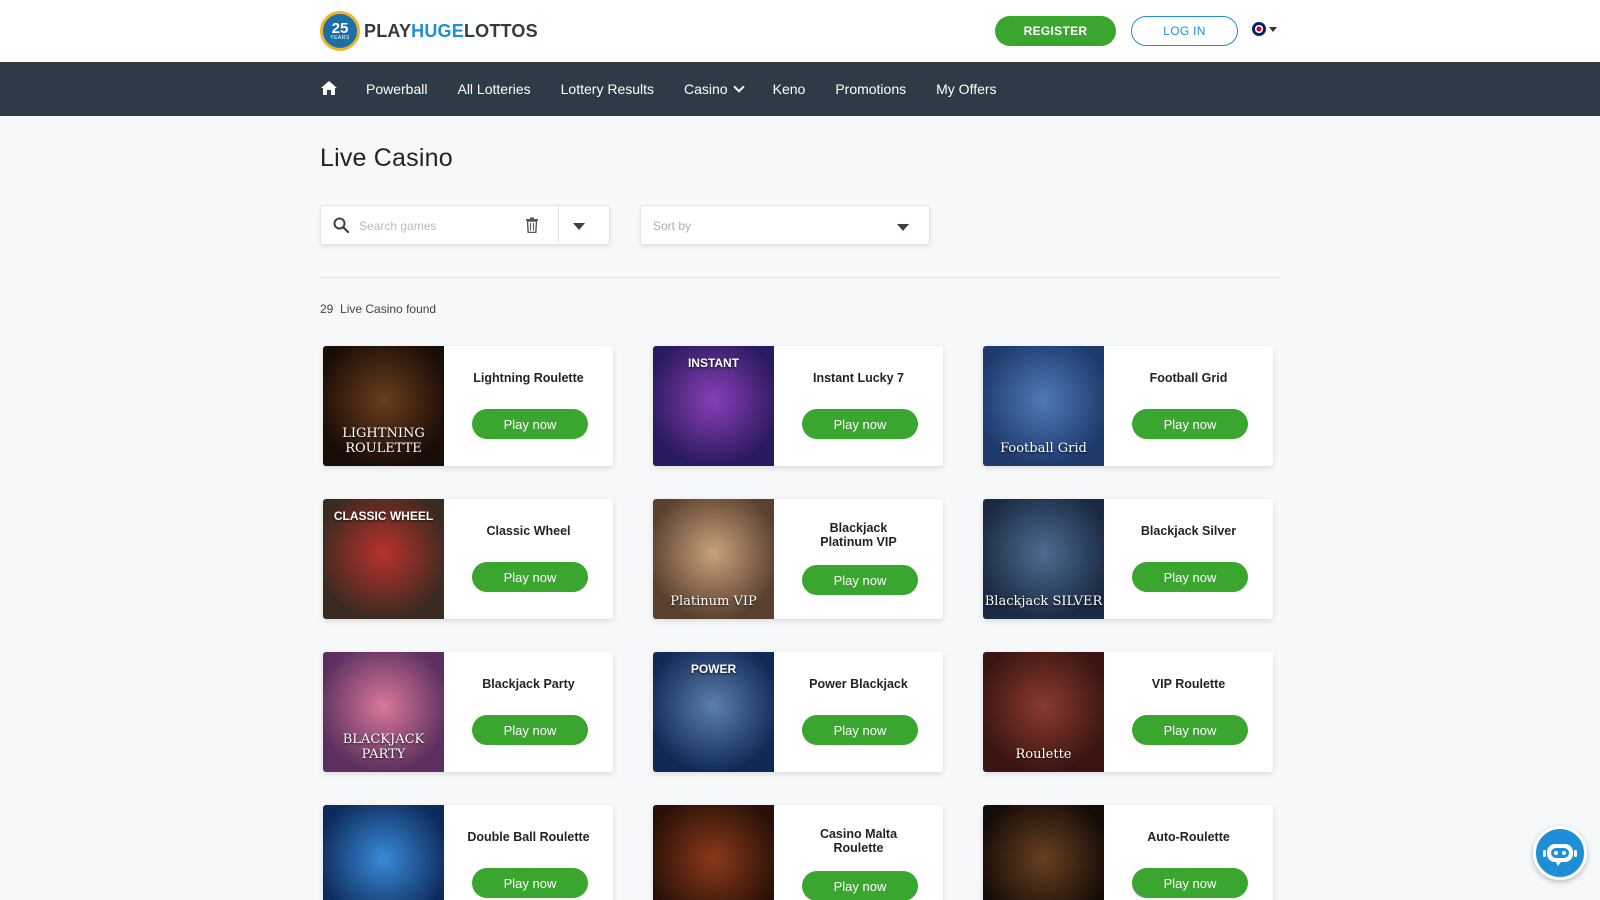  I want to click on search-box, so click(465, 225).